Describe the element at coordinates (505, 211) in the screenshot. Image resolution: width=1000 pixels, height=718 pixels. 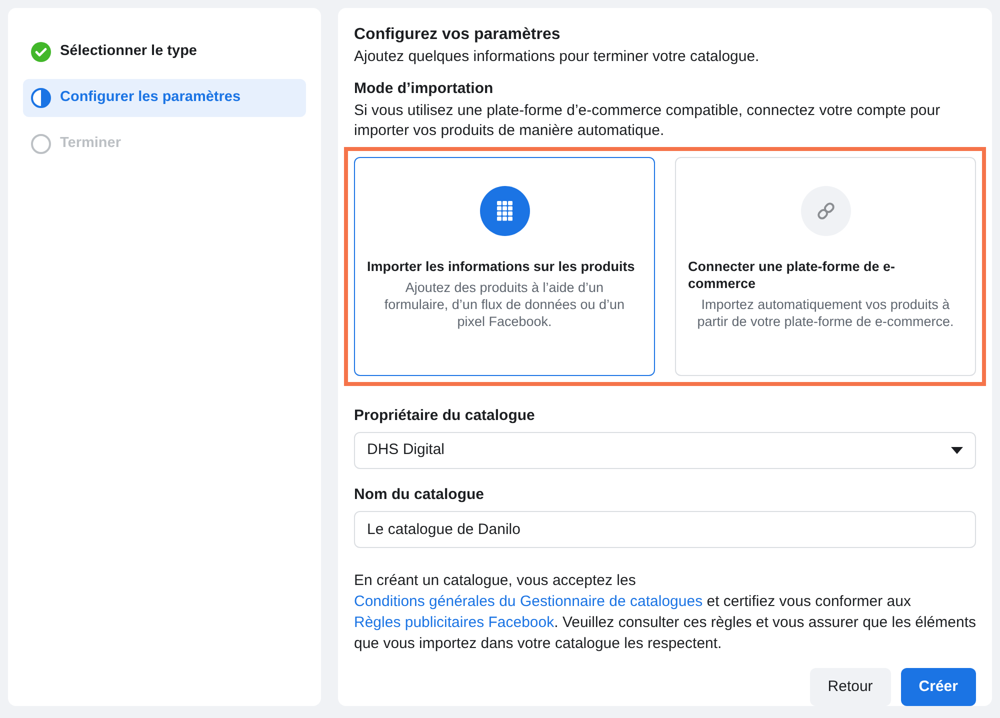
I see `grid-icon` at that location.